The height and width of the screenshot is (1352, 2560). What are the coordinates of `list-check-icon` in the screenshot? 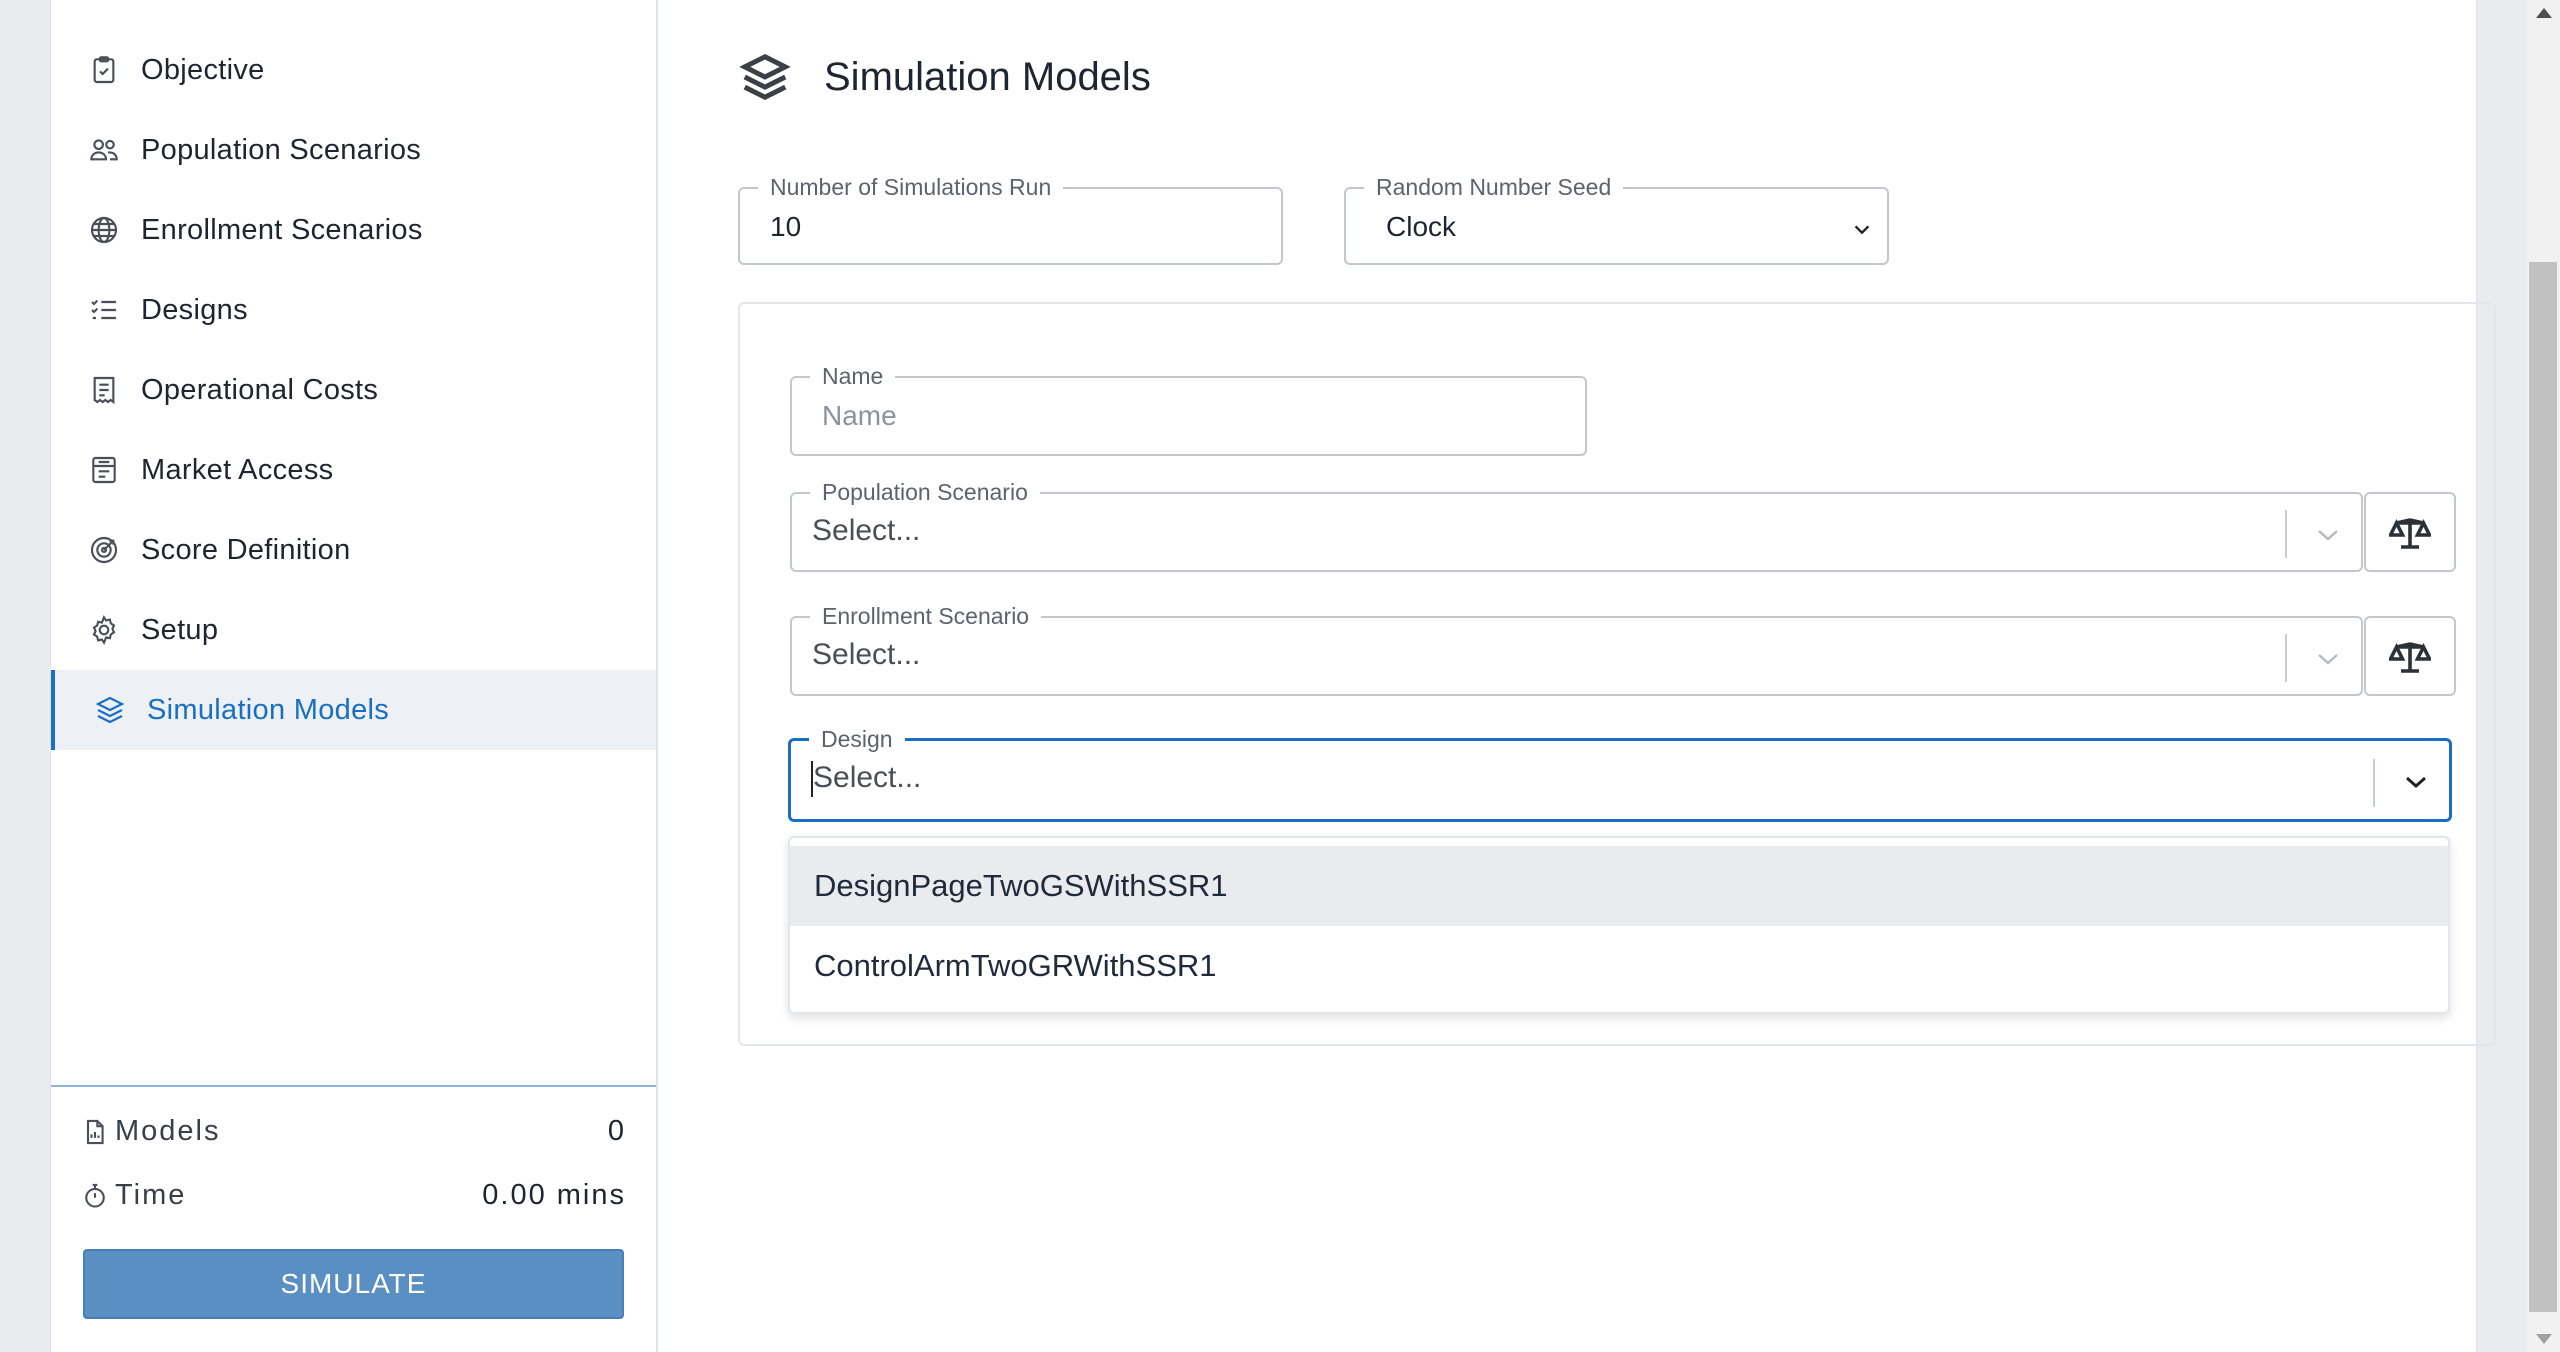 It's located at (104, 310).